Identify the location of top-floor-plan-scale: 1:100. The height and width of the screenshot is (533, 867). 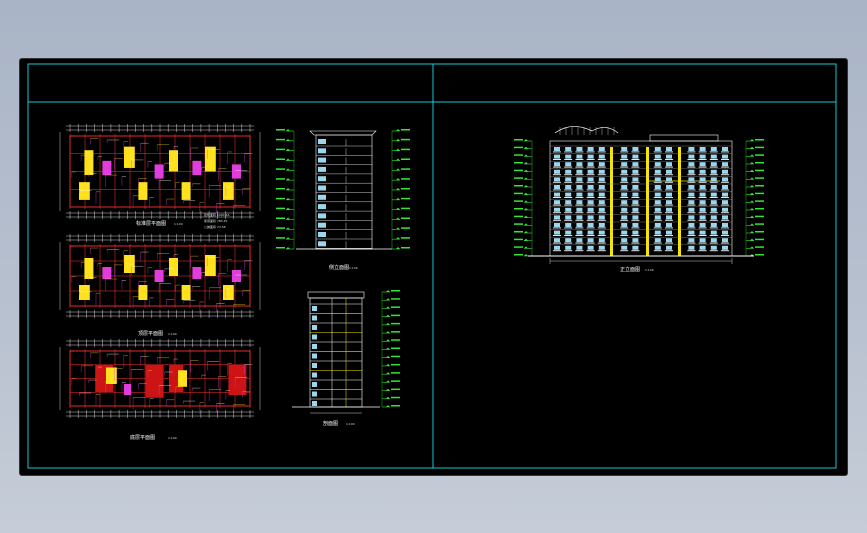
(172, 334).